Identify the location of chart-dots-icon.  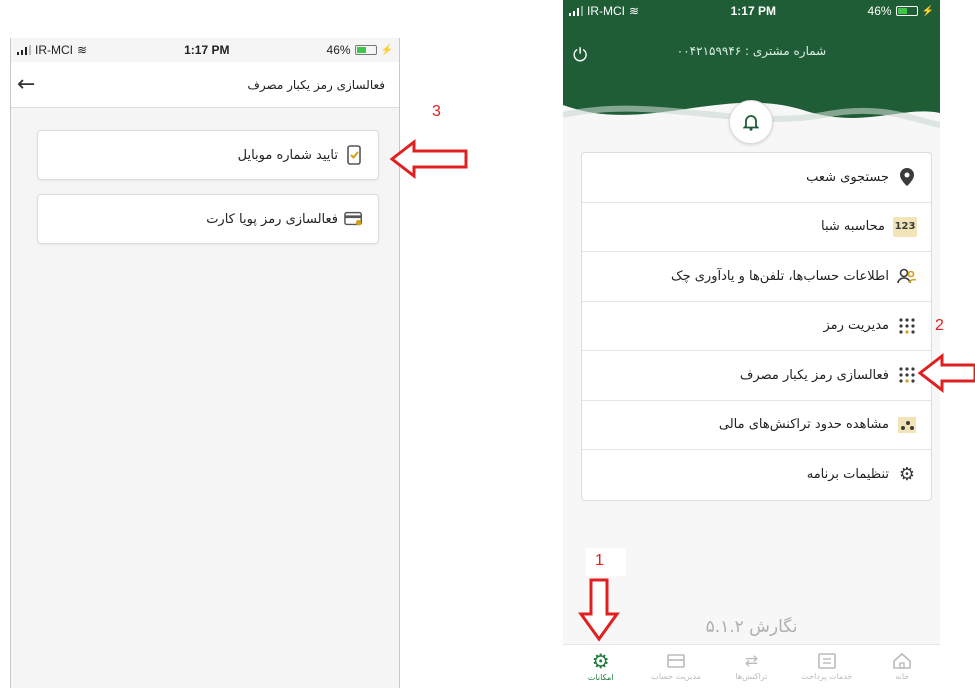
(907, 425).